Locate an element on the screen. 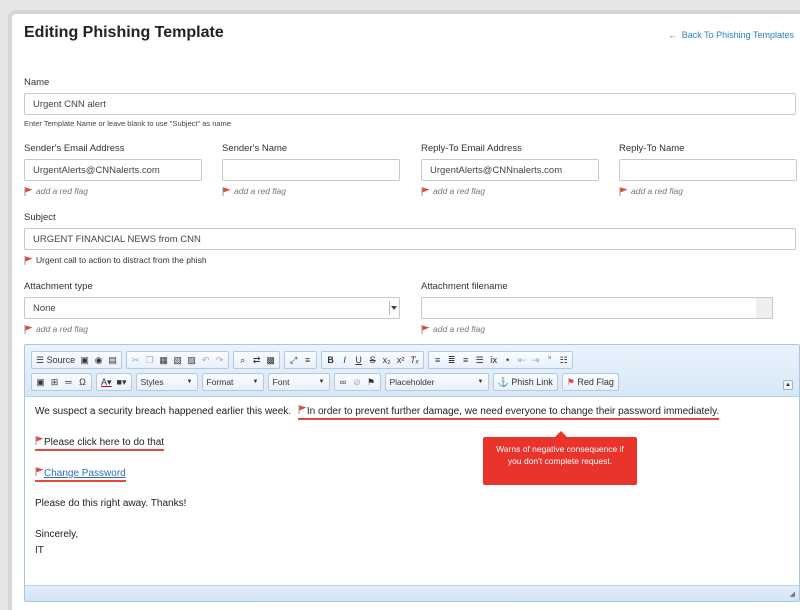 Image resolution: width=800 pixels, height=610 pixels. preview-icon: ▤ is located at coordinates (112, 360).